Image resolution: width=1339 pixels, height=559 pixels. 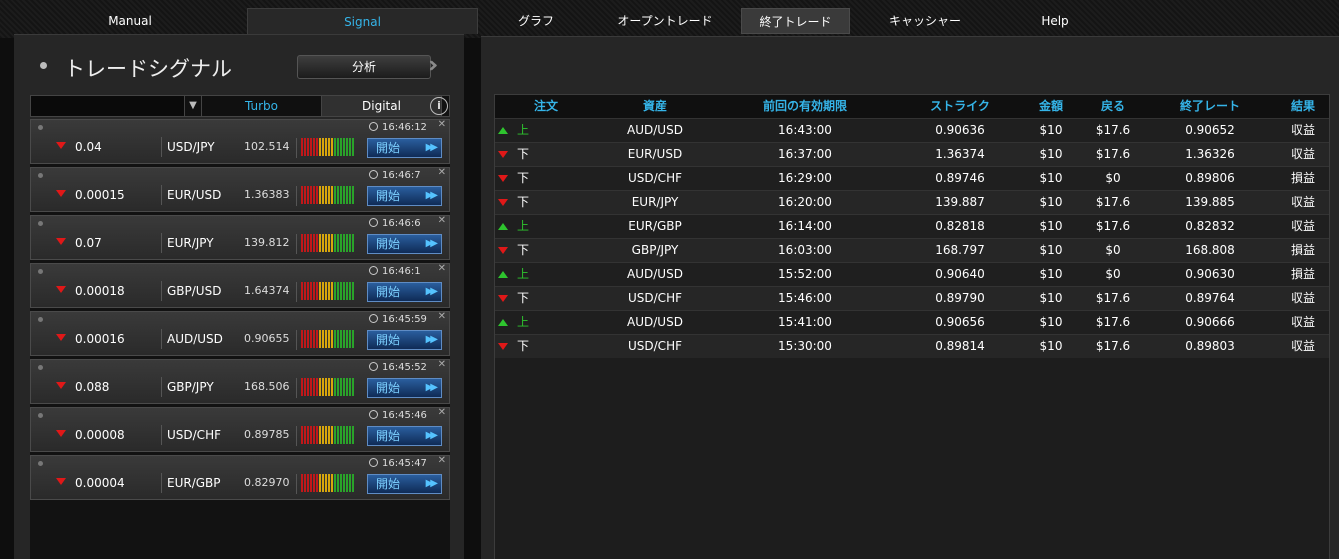 I want to click on tab-turbo: Turbo, so click(x=262, y=106).